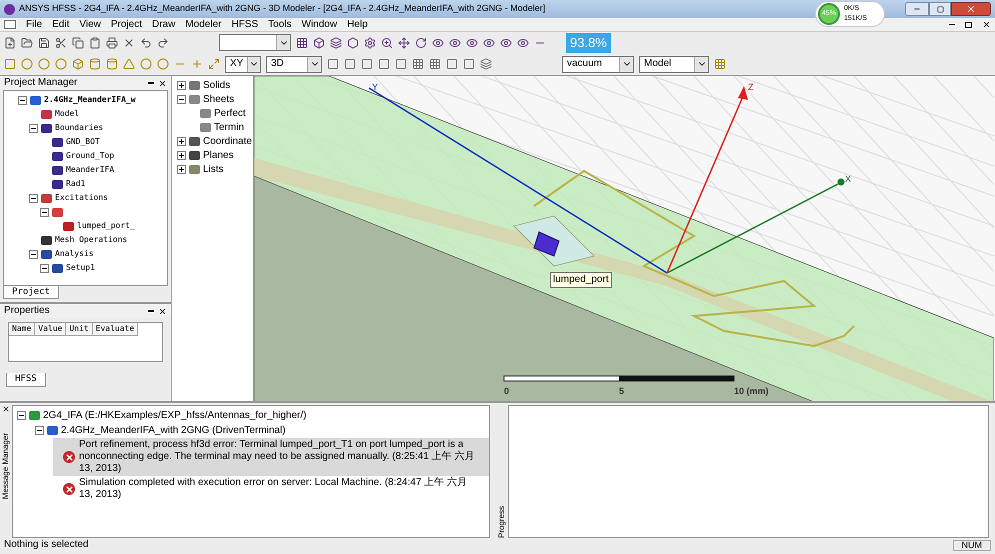 The width and height of the screenshot is (995, 554). I want to click on dropdown-field: vacuum, so click(598, 64).